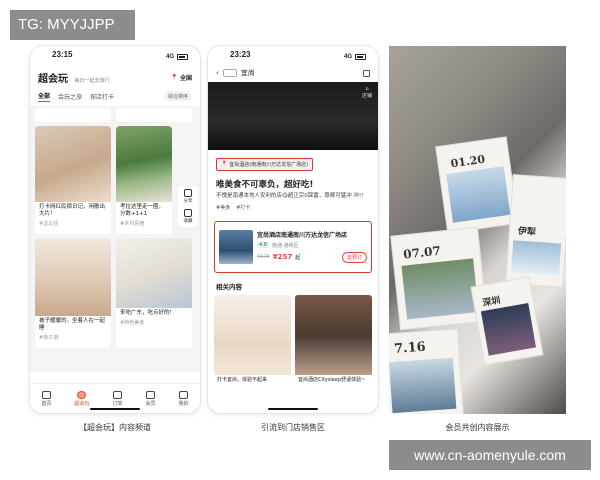 This screenshot has width=600, height=480. I want to click on hashtag: #美食, so click(223, 207).